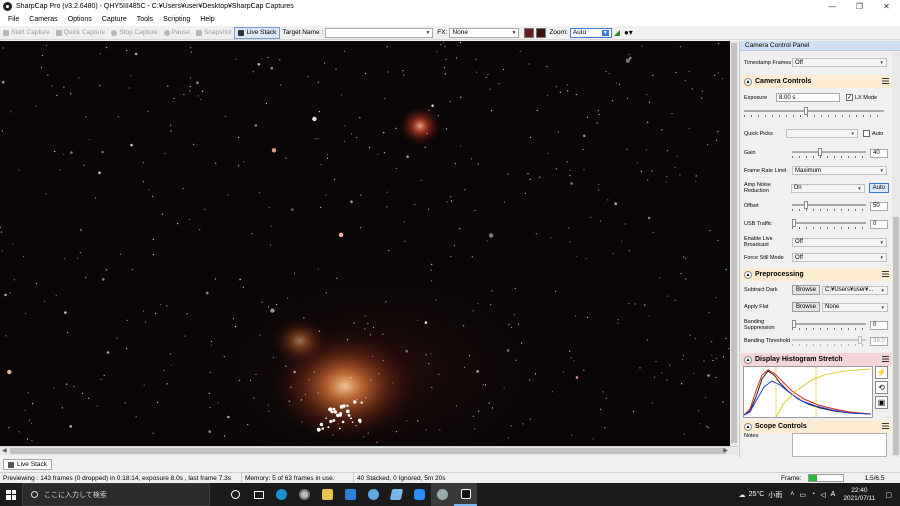 Image resolution: width=900 pixels, height=506 pixels. What do you see at coordinates (827, 188) in the screenshot?
I see `amp-noise-select: On ▼` at bounding box center [827, 188].